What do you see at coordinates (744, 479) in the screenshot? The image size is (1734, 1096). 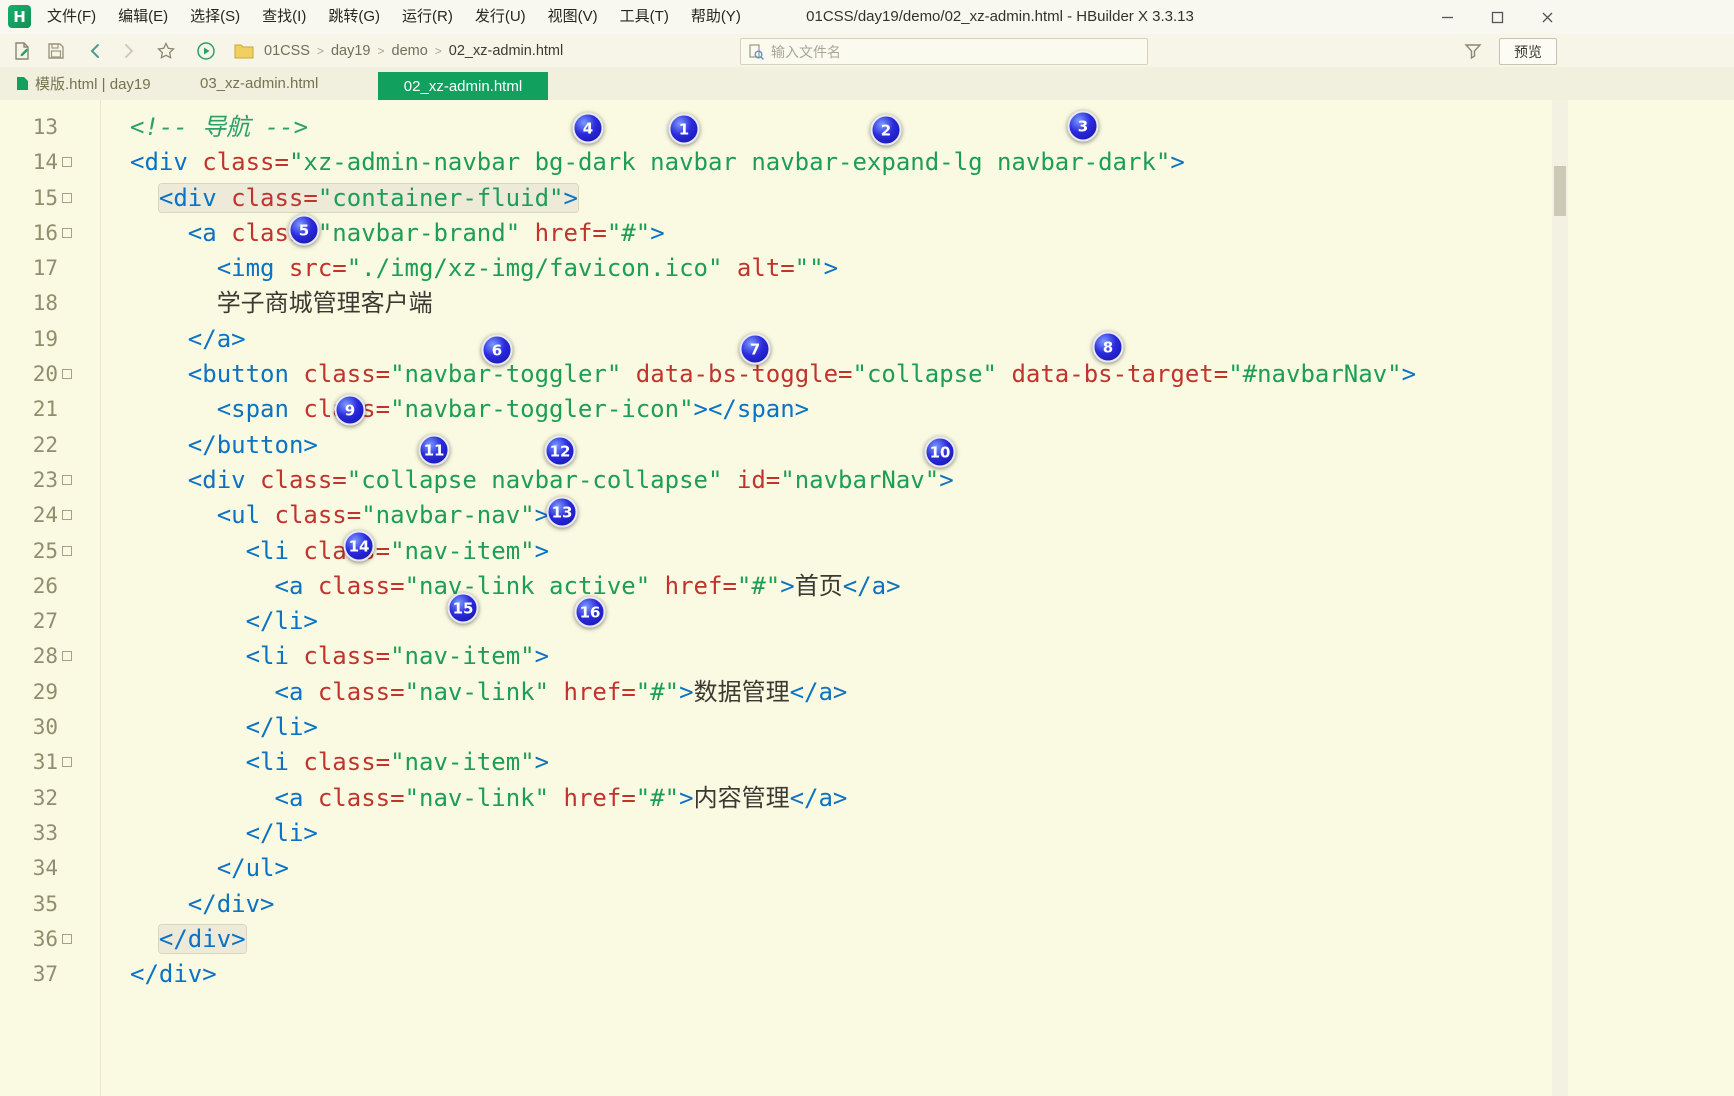 I see `token-attr: id` at bounding box center [744, 479].